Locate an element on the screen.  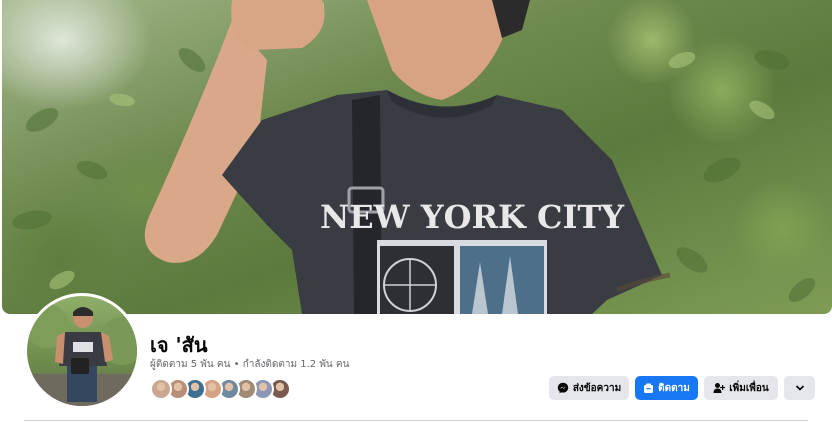
profile-actions: ส่งข้อความ ติดตาม เพิ่มเพื่อน is located at coordinates (682, 388).